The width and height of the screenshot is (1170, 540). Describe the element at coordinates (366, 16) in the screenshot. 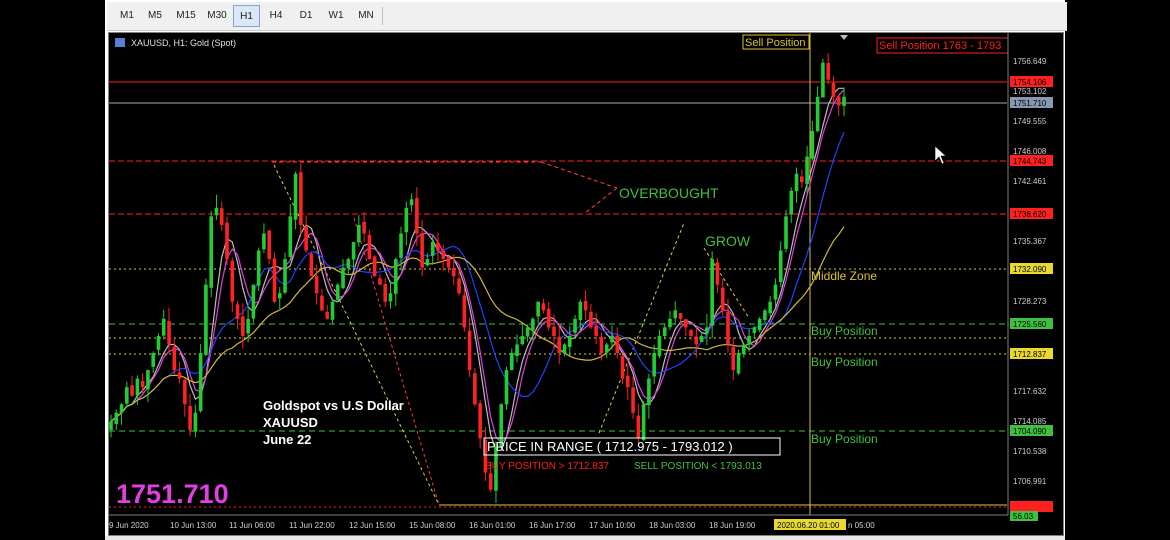

I see `timeframe-button-mn: MN` at that location.